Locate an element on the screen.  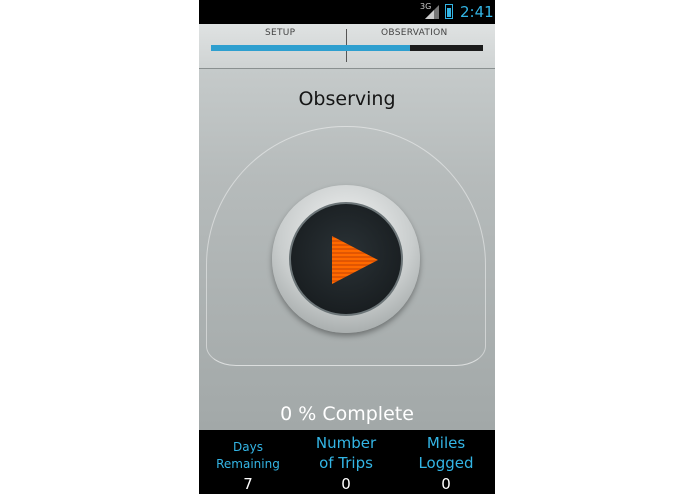
page-title: Observing is located at coordinates (347, 99).